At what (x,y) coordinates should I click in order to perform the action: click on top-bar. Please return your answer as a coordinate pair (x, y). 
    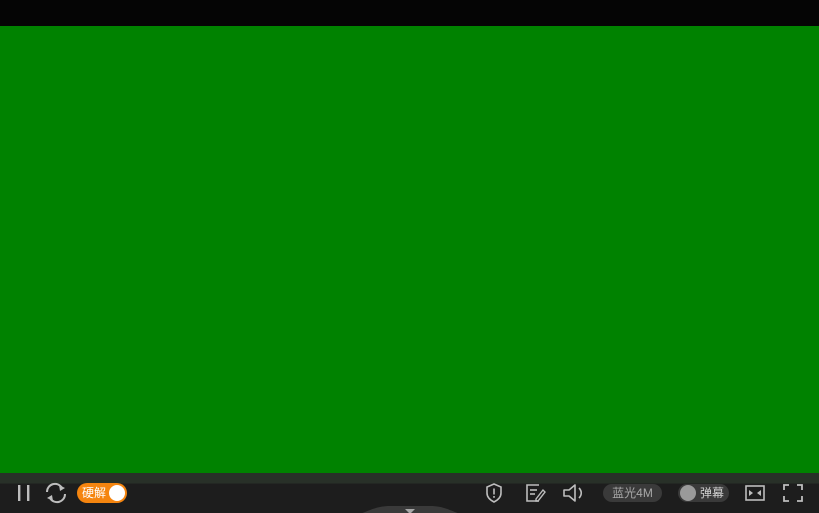
    Looking at the image, I should click on (409, 13).